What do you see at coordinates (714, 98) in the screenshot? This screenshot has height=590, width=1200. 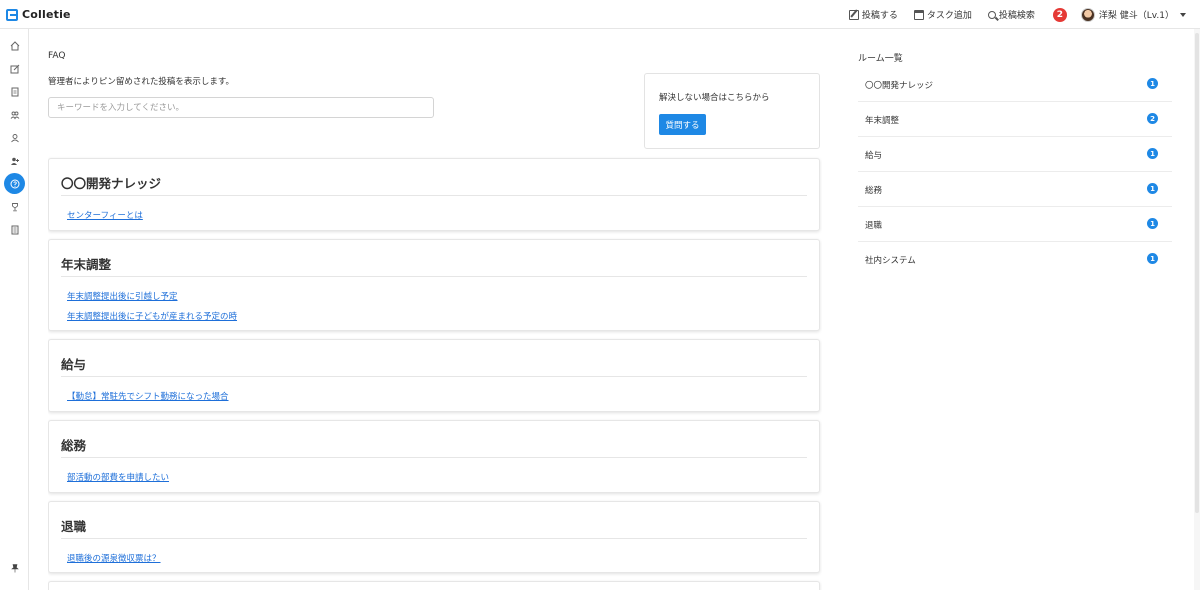 I see `help-text: 解決しない場合はこちらから` at bounding box center [714, 98].